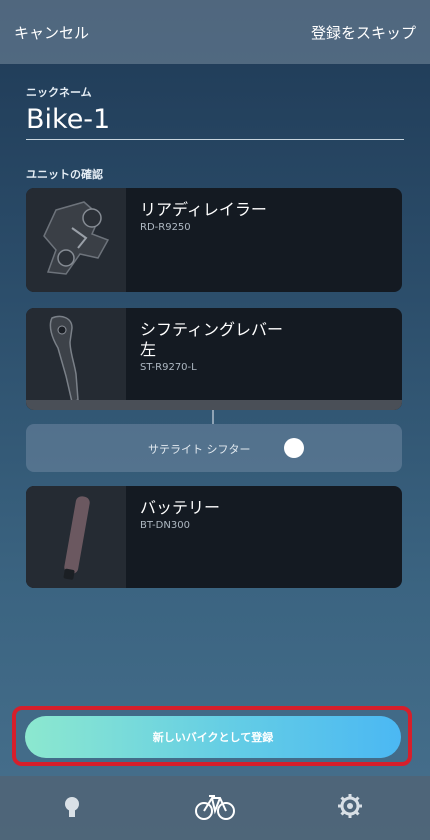 The height and width of the screenshot is (840, 430). Describe the element at coordinates (68, 119) in the screenshot. I see `nickname-field: Bike-1` at that location.